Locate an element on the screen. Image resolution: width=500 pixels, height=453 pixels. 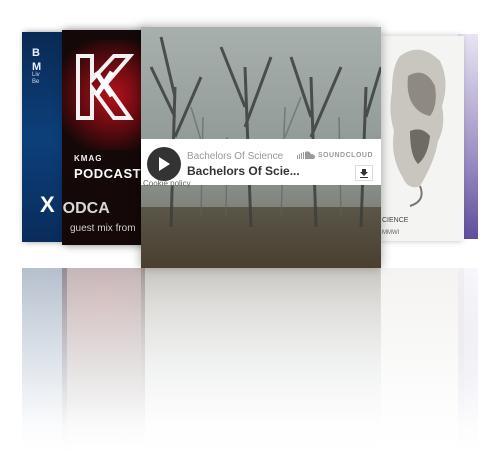
artist-name: Bachelors Of Science is located at coordinates (235, 156).